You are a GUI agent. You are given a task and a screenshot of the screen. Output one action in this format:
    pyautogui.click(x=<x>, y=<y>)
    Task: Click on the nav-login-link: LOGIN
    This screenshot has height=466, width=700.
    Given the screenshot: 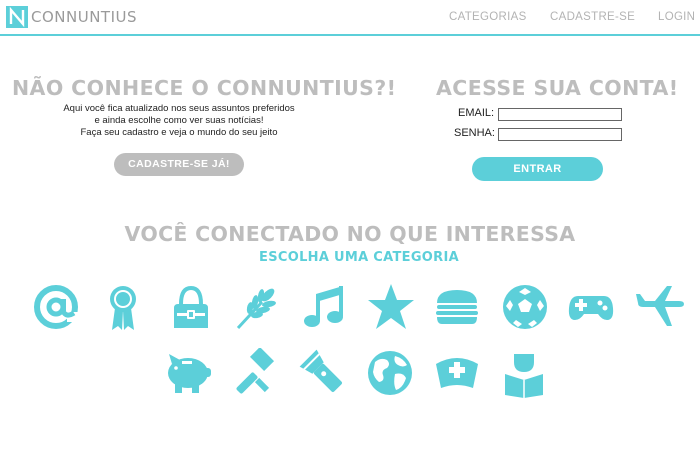 What is the action you would take?
    pyautogui.click(x=676, y=17)
    